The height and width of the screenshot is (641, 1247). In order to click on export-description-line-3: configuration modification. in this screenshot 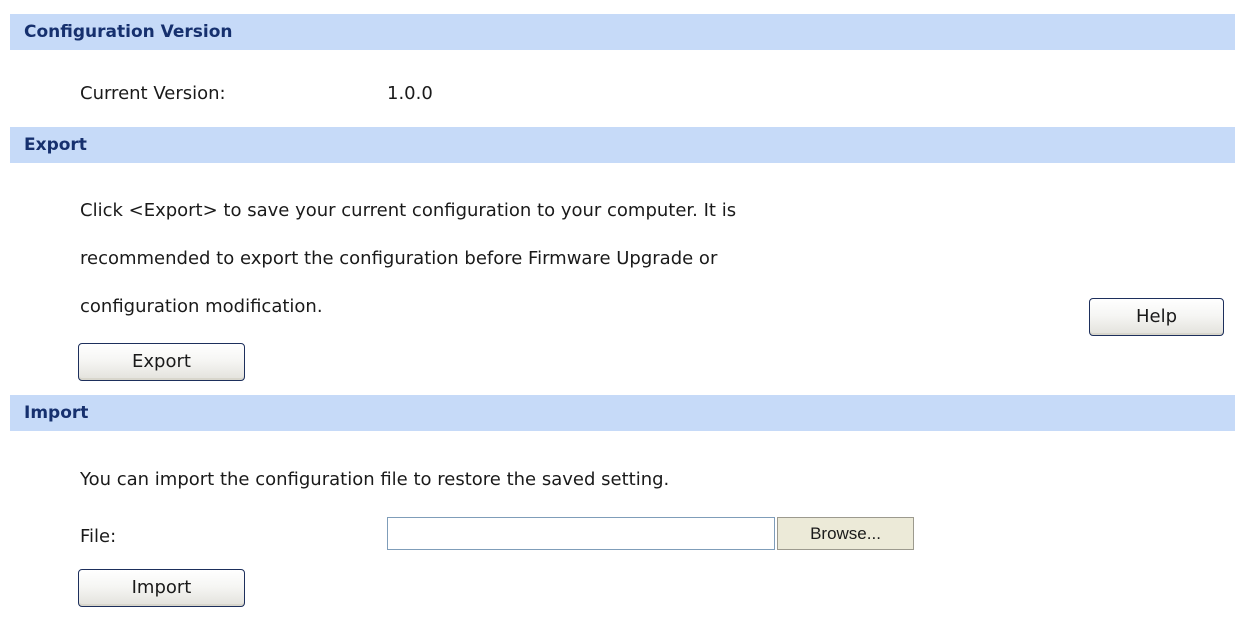, I will do `click(201, 306)`.